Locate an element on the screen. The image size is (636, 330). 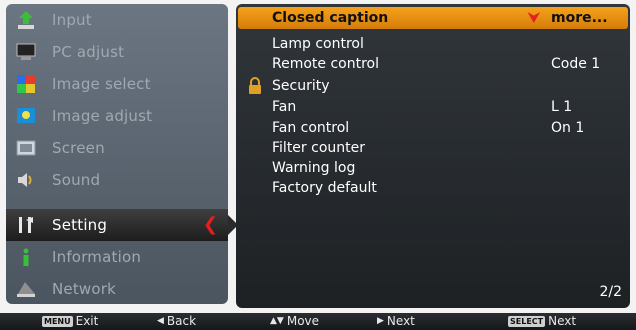
hint-next-label: Next is located at coordinates (400, 321).